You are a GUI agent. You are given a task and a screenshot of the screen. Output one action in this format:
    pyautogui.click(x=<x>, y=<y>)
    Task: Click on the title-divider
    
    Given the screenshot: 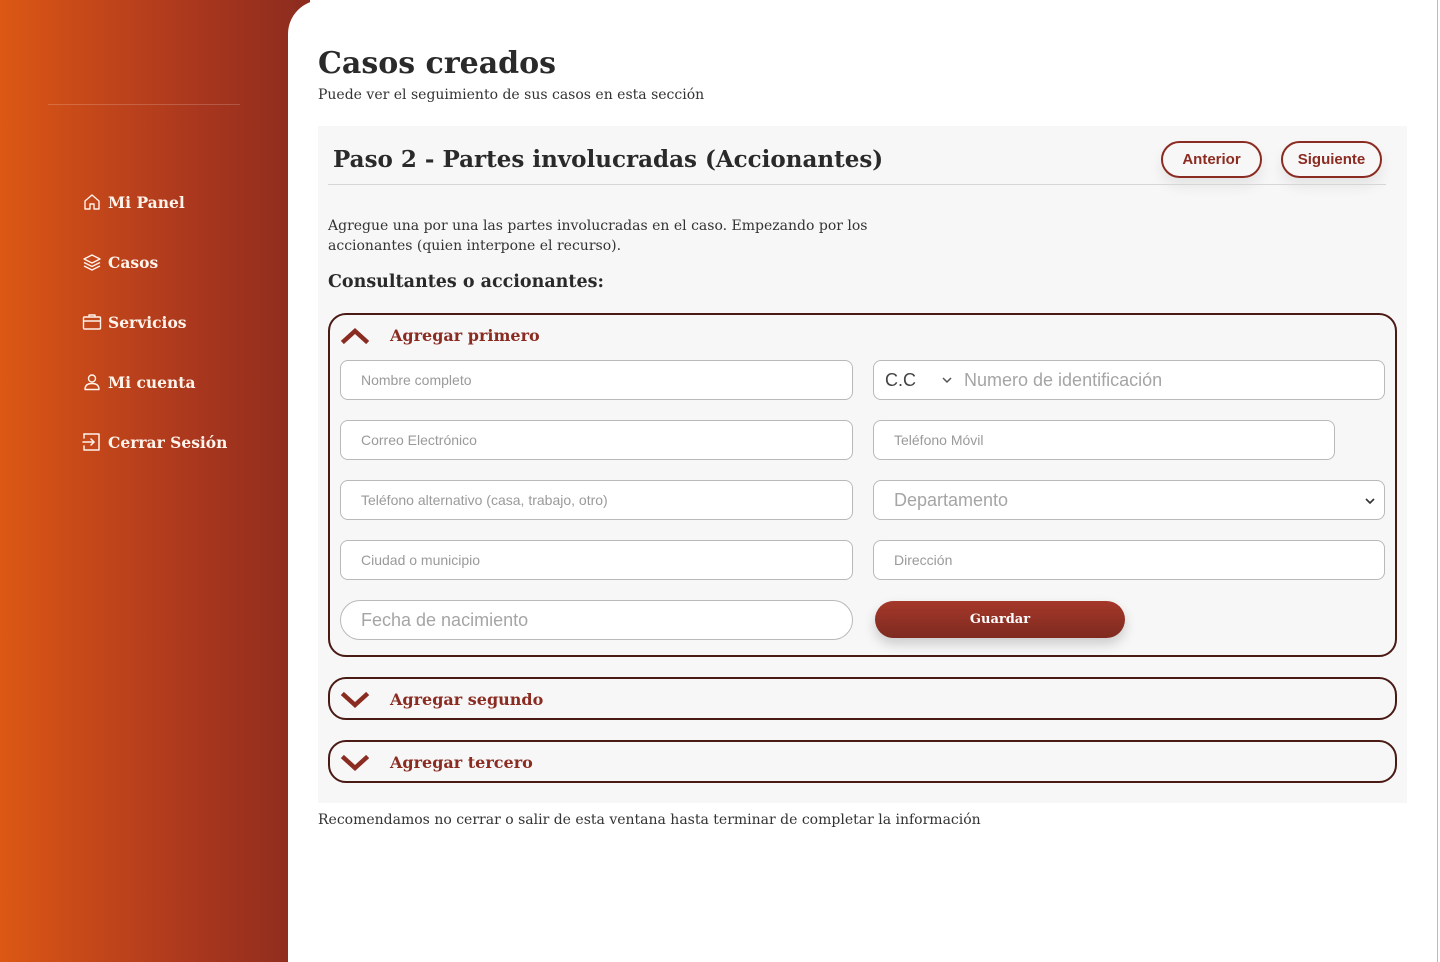 What is the action you would take?
    pyautogui.click(x=857, y=184)
    